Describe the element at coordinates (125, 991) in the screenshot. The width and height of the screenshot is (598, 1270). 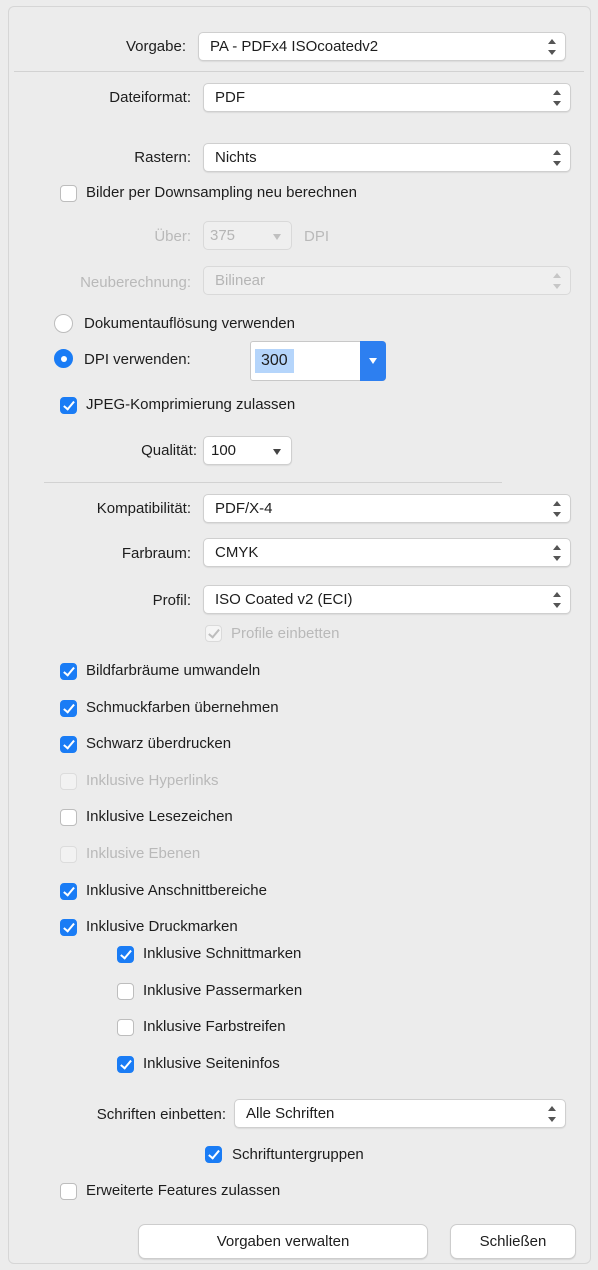
I see `inklusive-passermarken-checkbox` at that location.